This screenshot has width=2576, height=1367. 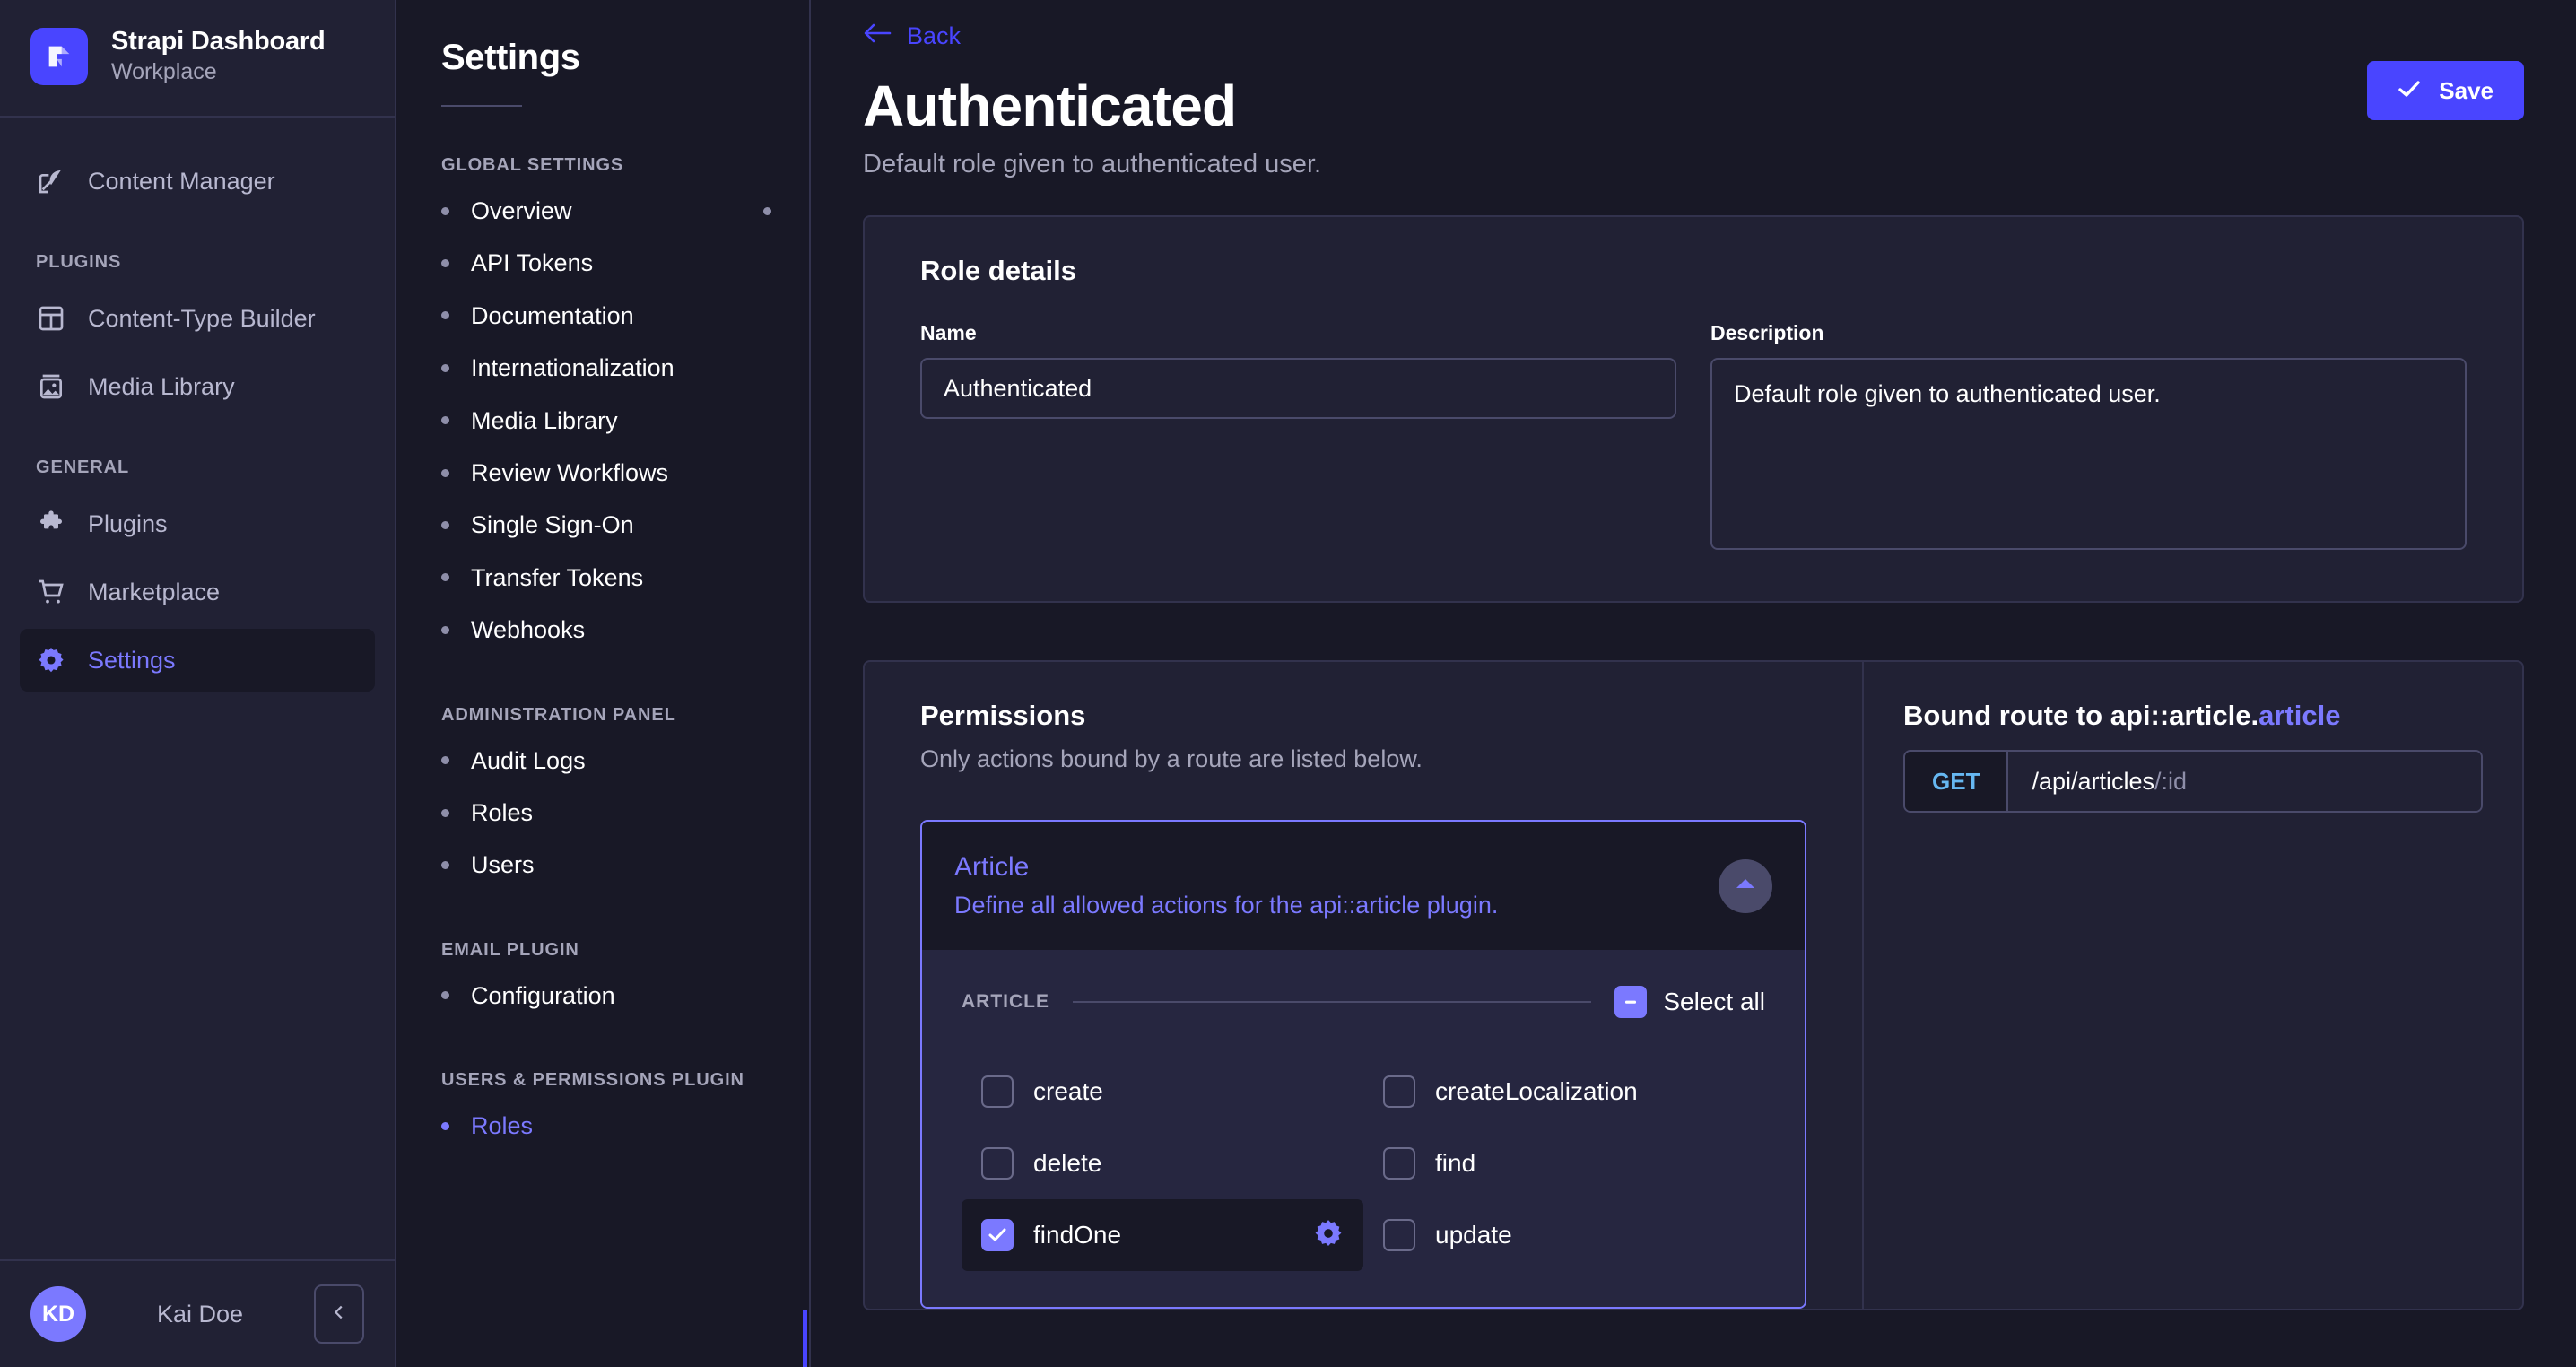 What do you see at coordinates (2093, 781) in the screenshot?
I see `route-path-base: /api/articles` at bounding box center [2093, 781].